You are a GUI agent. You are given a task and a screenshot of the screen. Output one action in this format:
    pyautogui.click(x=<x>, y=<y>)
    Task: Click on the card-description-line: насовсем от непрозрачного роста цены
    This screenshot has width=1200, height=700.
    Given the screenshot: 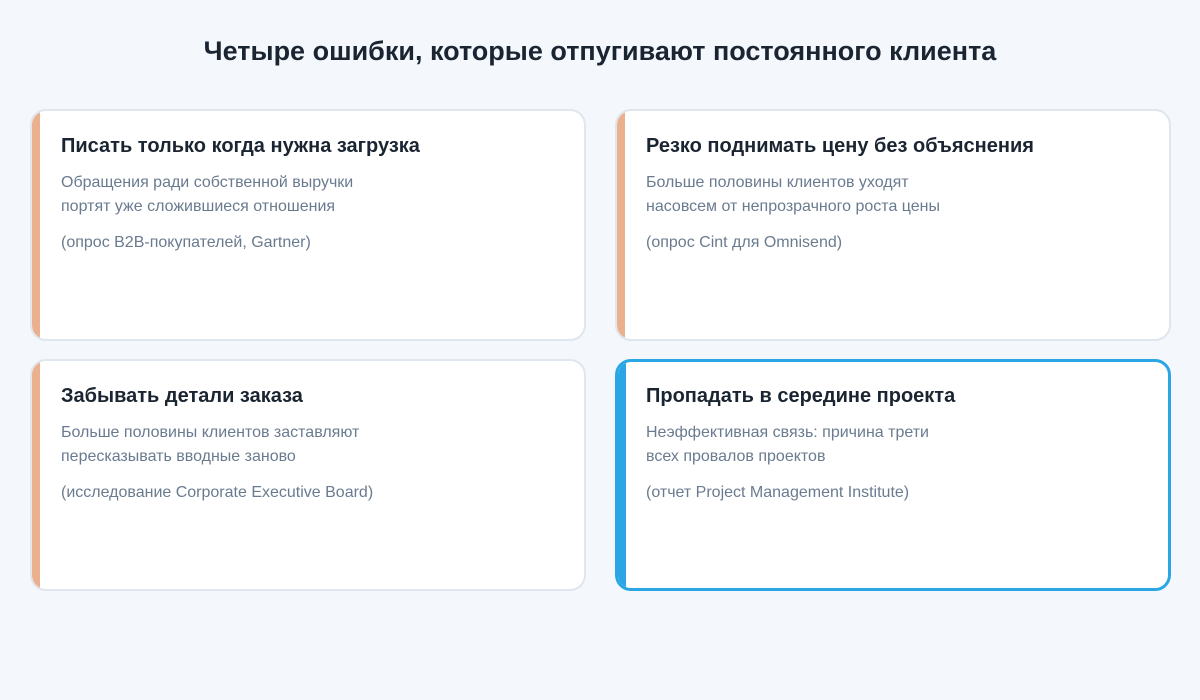 What is the action you would take?
    pyautogui.click(x=793, y=206)
    